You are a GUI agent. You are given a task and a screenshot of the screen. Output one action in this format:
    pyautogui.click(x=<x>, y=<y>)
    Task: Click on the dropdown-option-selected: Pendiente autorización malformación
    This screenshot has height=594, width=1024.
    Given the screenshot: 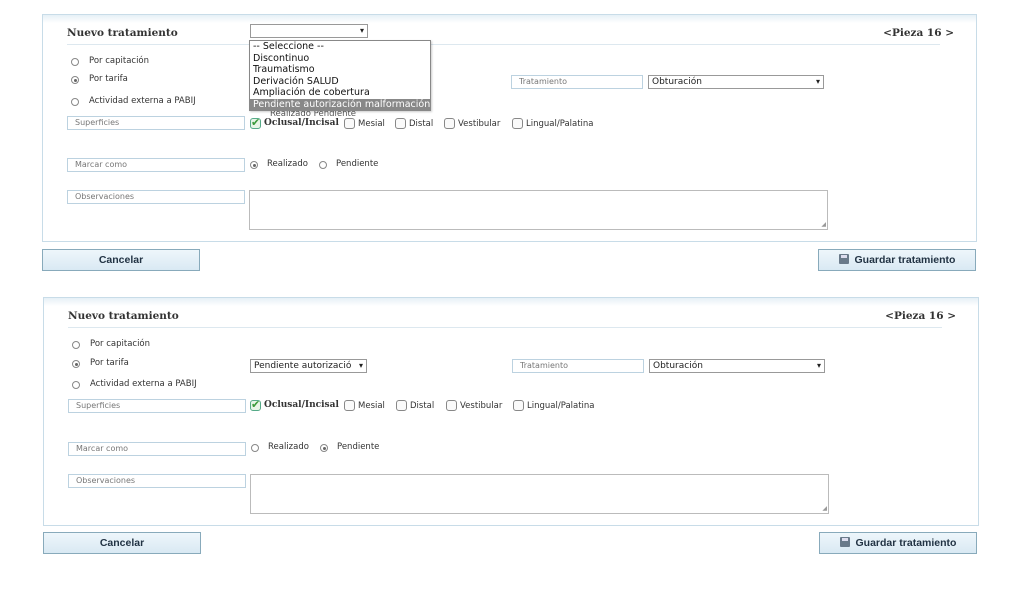 What is the action you would take?
    pyautogui.click(x=340, y=104)
    